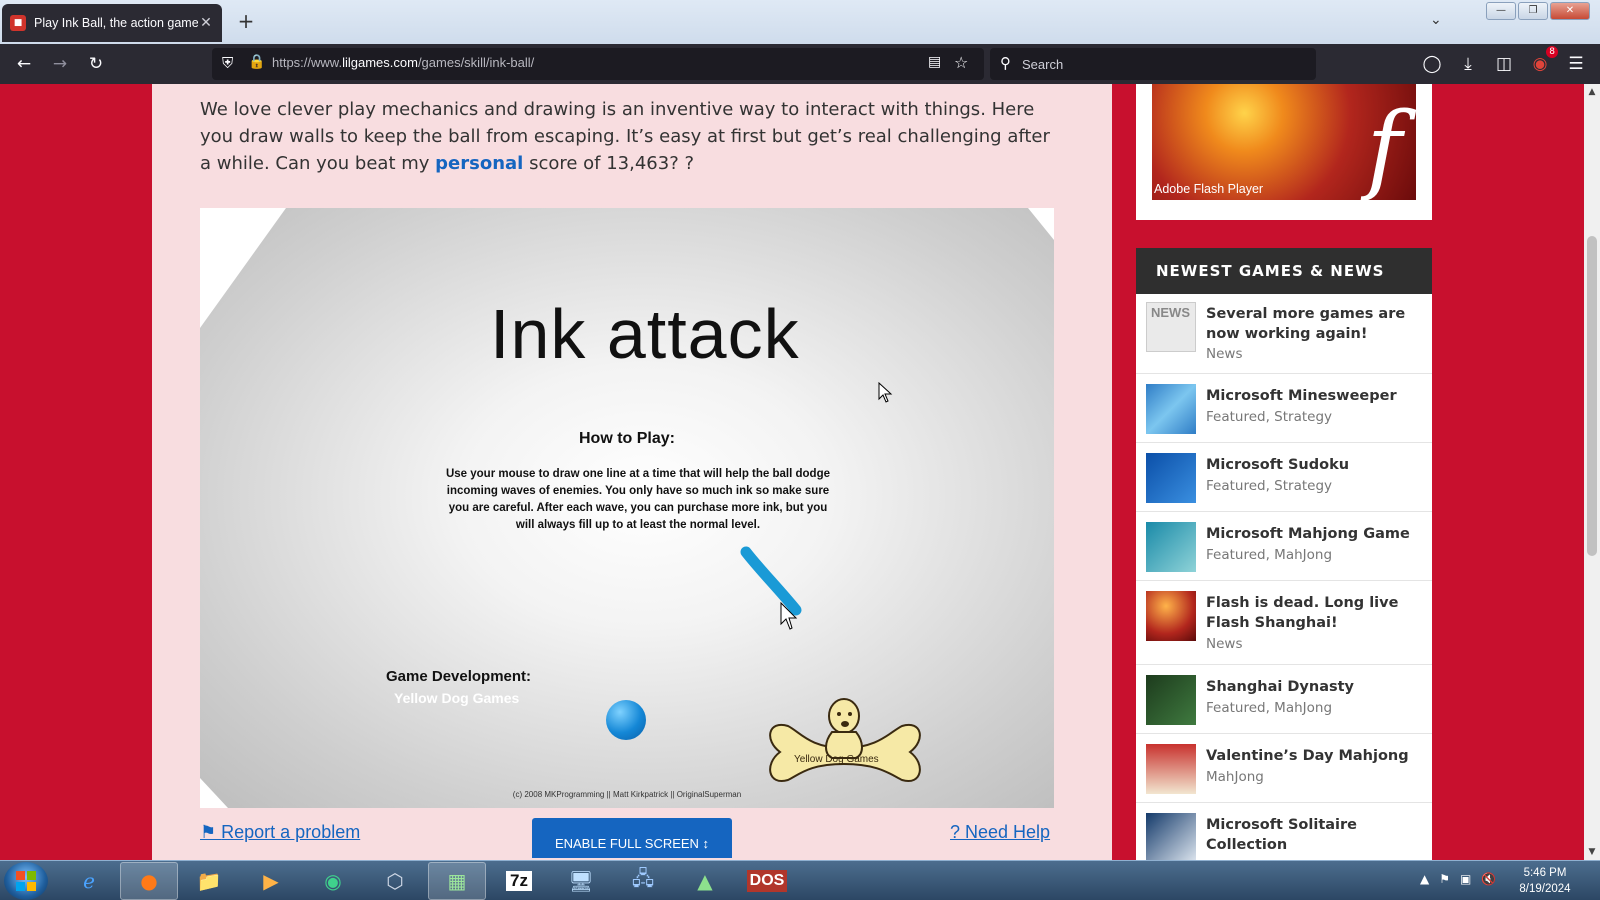 The height and width of the screenshot is (900, 1600). I want to click on reader-view-icon: ▤, so click(934, 62).